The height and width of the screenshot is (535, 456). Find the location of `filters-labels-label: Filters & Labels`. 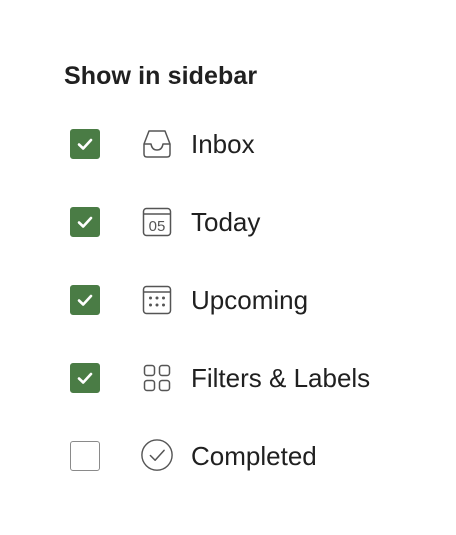

filters-labels-label: Filters & Labels is located at coordinates (281, 378).